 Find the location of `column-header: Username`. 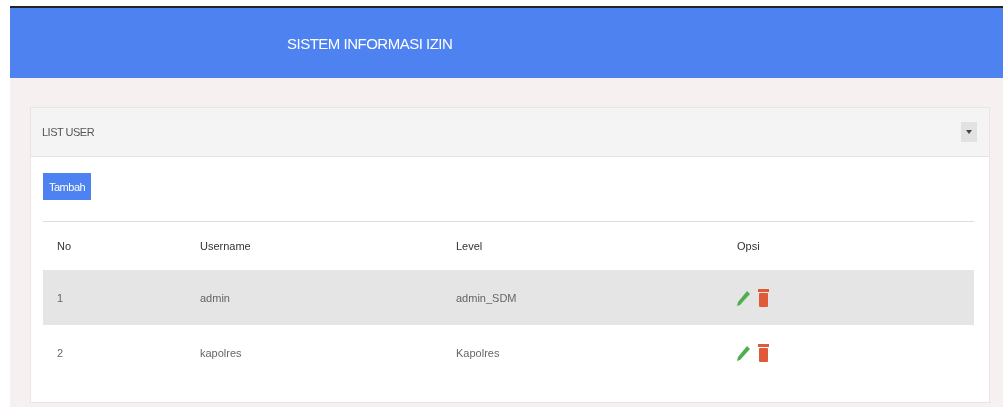

column-header: Username is located at coordinates (314, 245).